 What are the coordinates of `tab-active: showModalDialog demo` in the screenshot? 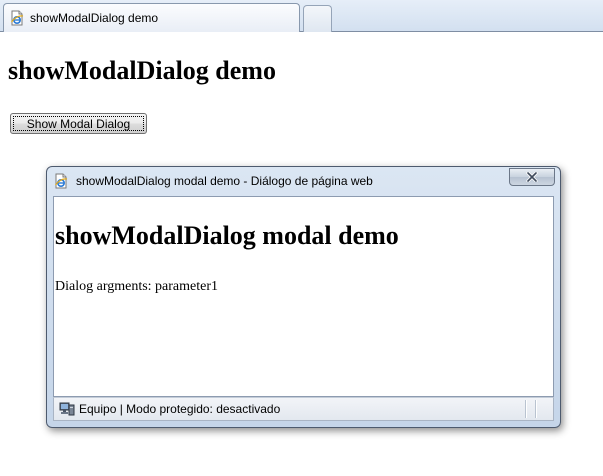 It's located at (151, 17).